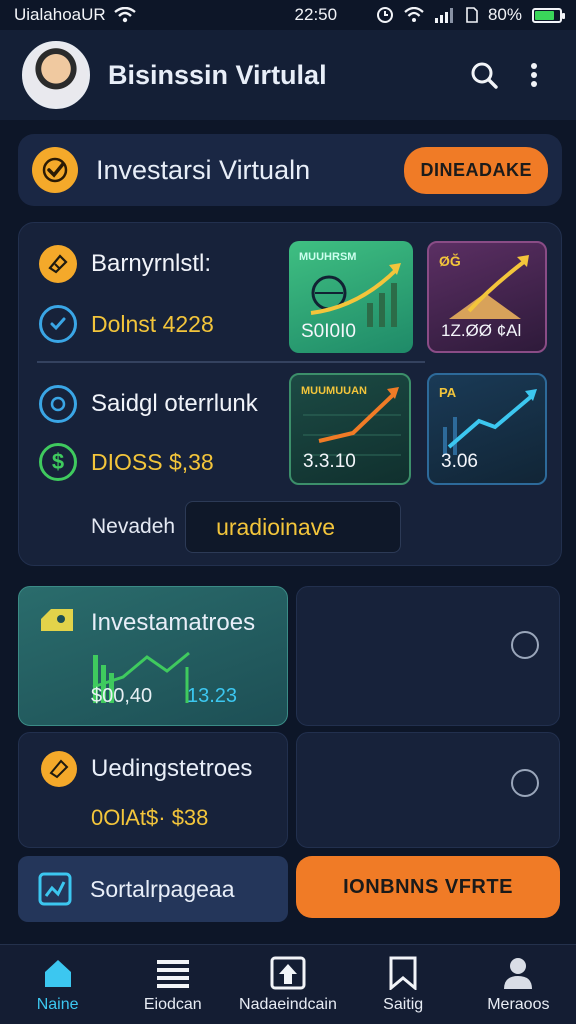 The height and width of the screenshot is (1024, 576). I want to click on thumb-1-value: S0I0I0, so click(328, 331).